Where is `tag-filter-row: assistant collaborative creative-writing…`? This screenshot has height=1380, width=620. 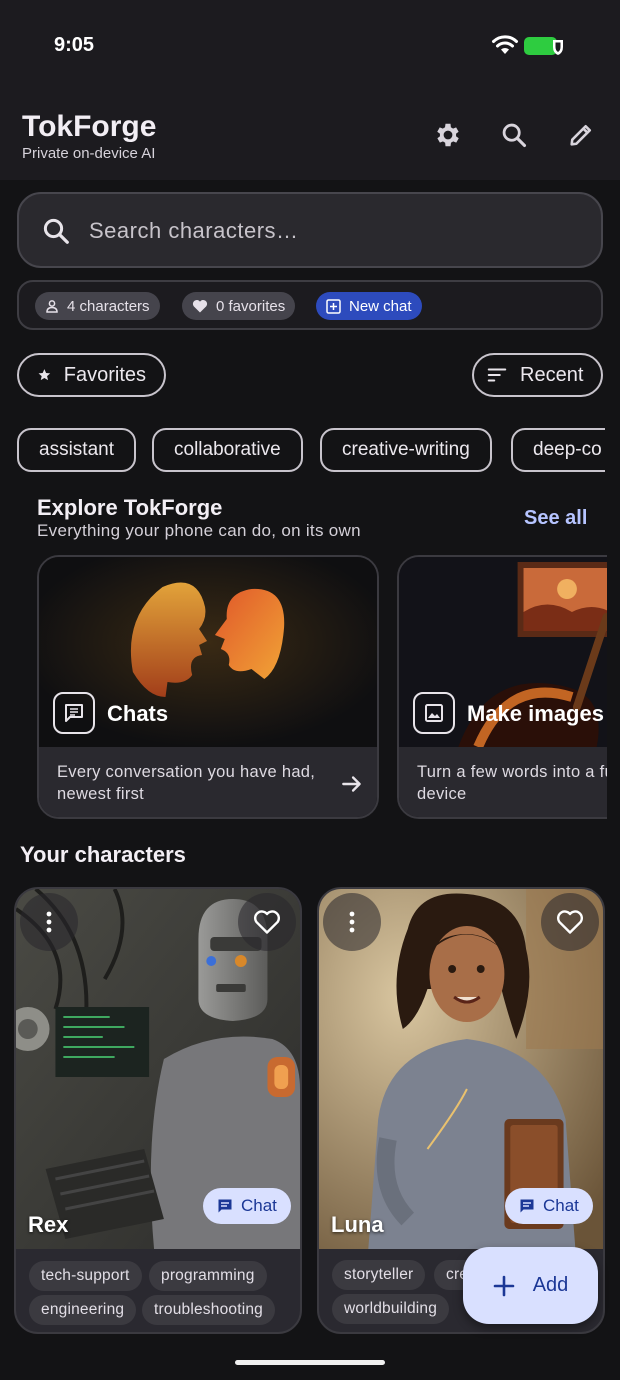
tag-filter-row: assistant collaborative creative-writing… is located at coordinates (311, 451).